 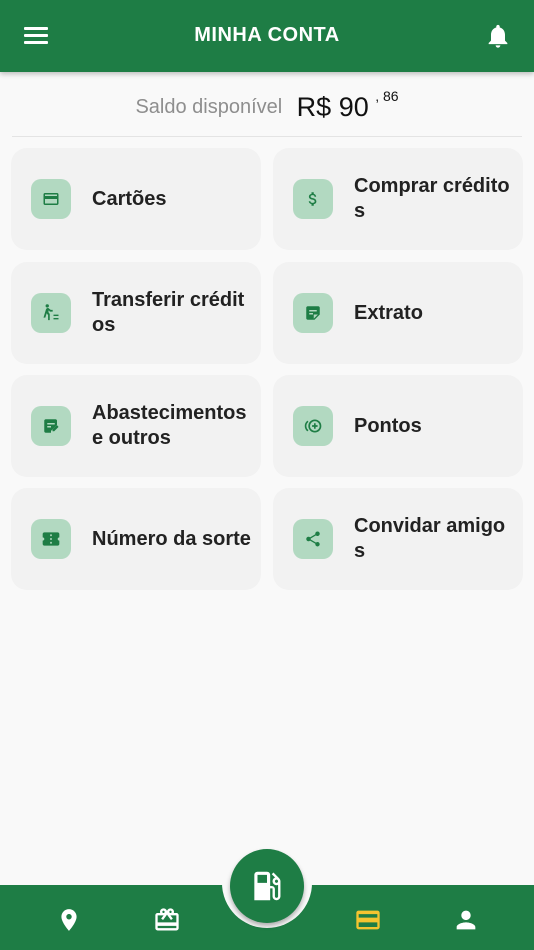 I want to click on menu-card-label: Cartões, so click(x=129, y=198).